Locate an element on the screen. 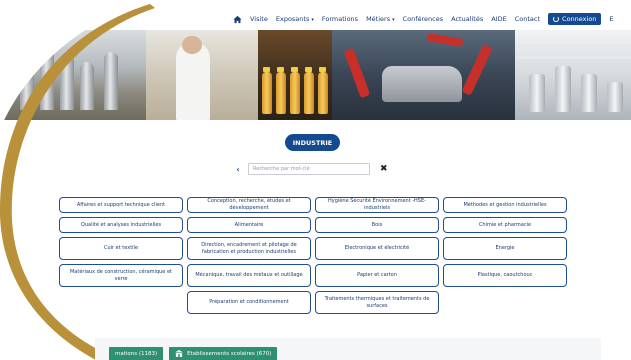 The width and height of the screenshot is (631, 360). nav-item-exposants: Exposants ▾ is located at coordinates (295, 19).